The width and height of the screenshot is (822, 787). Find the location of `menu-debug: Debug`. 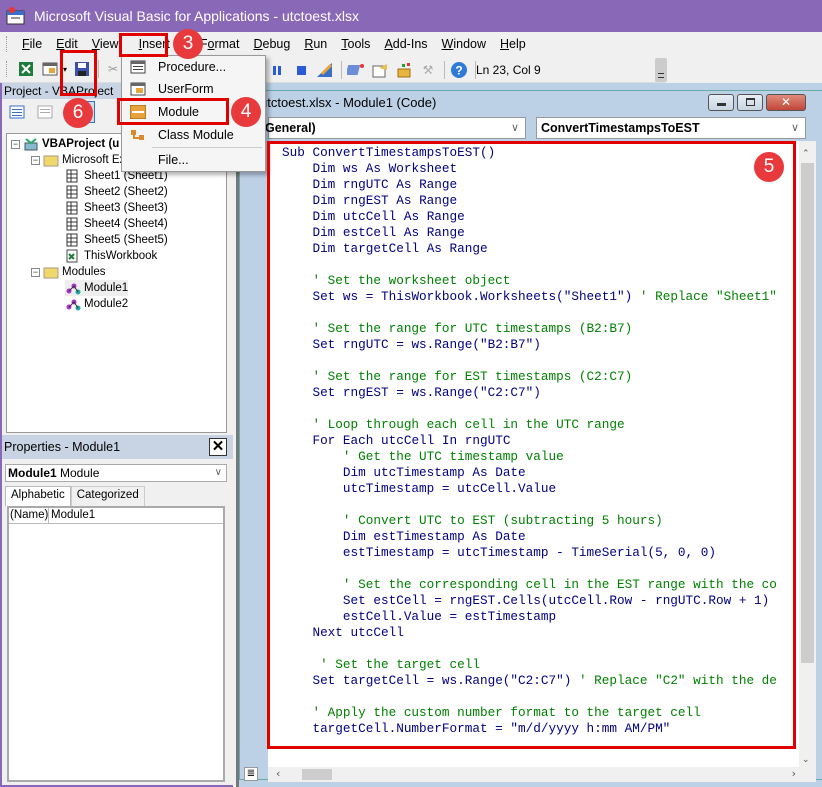

menu-debug: Debug is located at coordinates (271, 44).